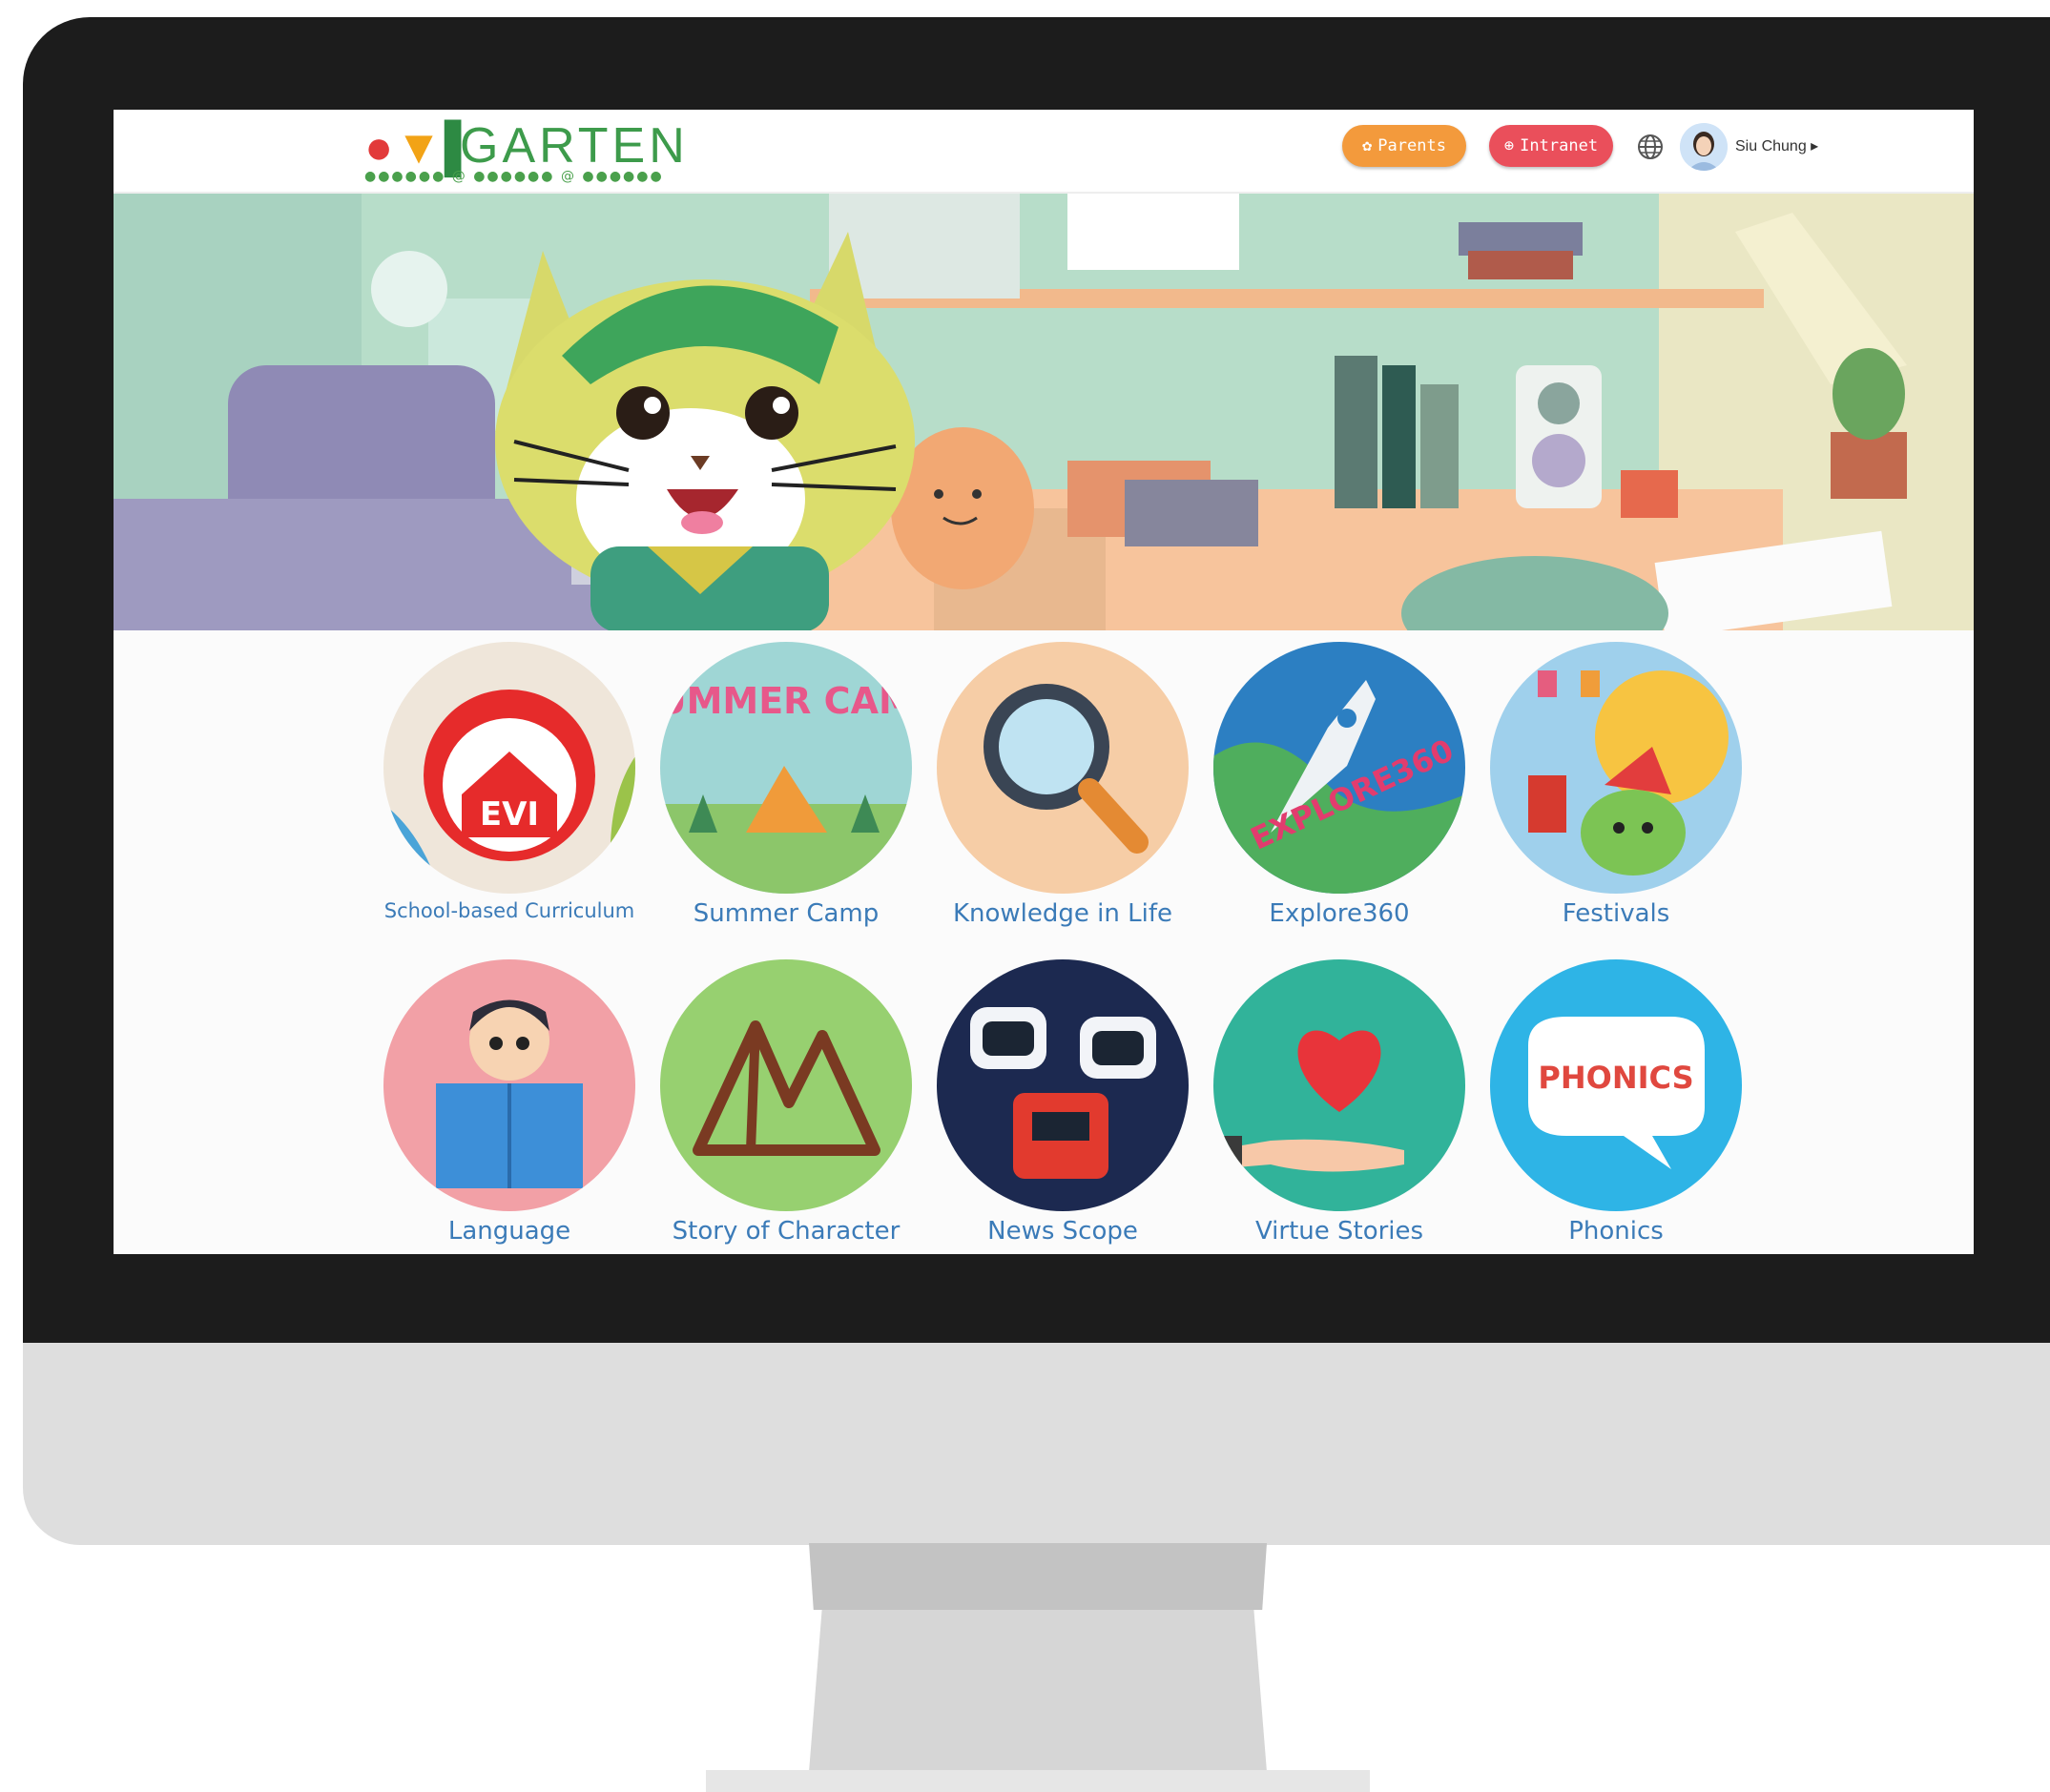 This screenshot has height=1792, width=2050. Describe the element at coordinates (509, 910) in the screenshot. I see `tile-label: School-based Curriculum` at that location.